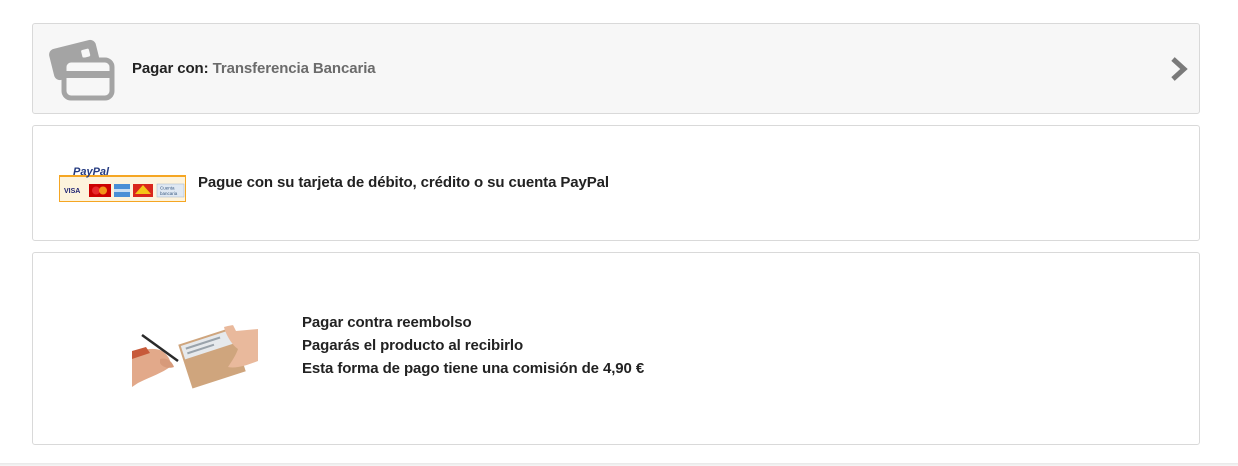  Describe the element at coordinates (72, 191) in the screenshot. I see `svg-text: VISA` at that location.